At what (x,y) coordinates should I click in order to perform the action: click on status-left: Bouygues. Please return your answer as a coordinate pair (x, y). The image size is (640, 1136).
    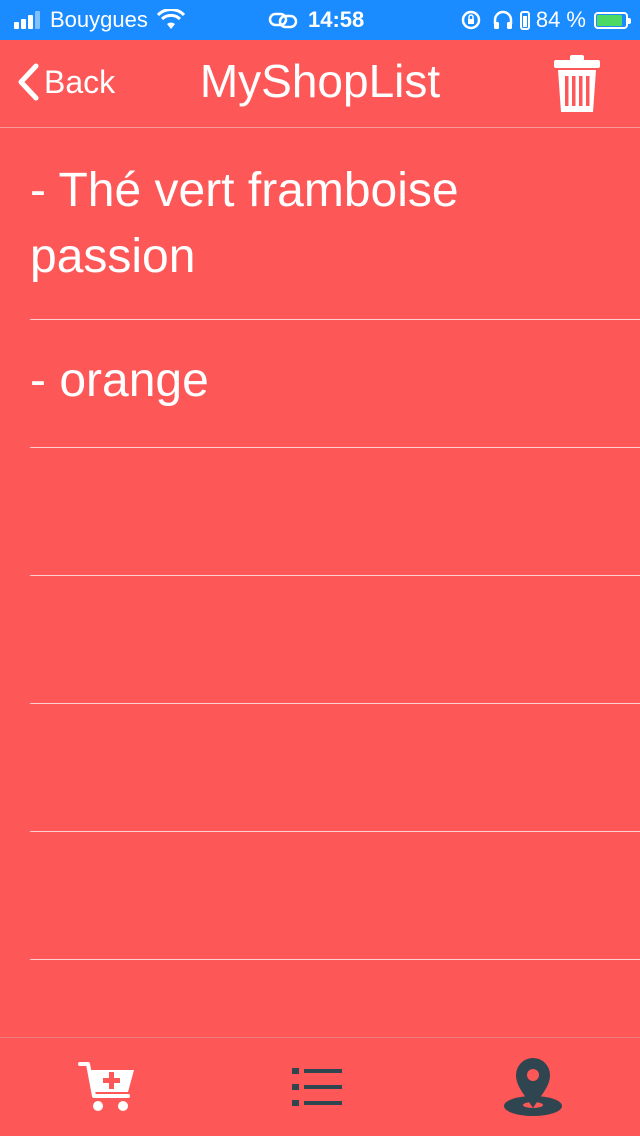
    Looking at the image, I should click on (100, 20).